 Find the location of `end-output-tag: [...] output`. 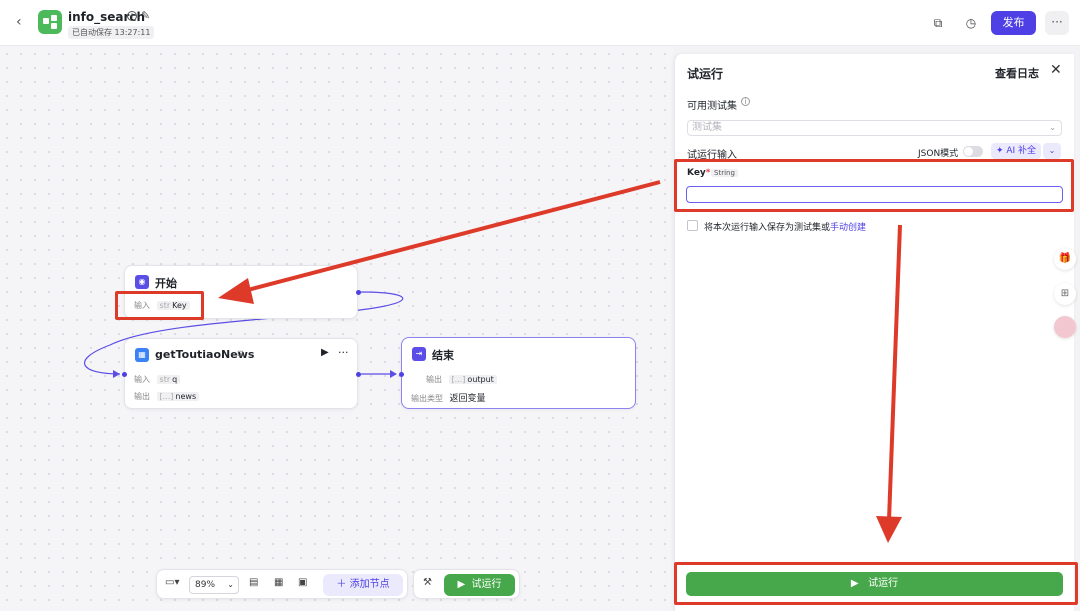

end-output-tag: [...] output is located at coordinates (472, 379).